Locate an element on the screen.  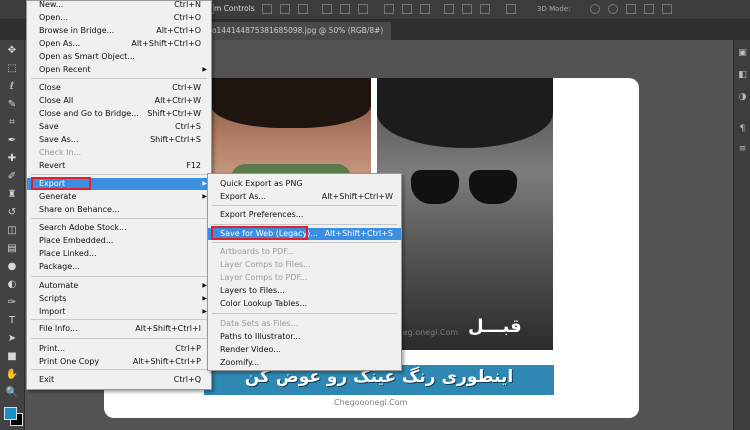
eraser-tool-icon: ◫ is located at coordinates (12, 231).